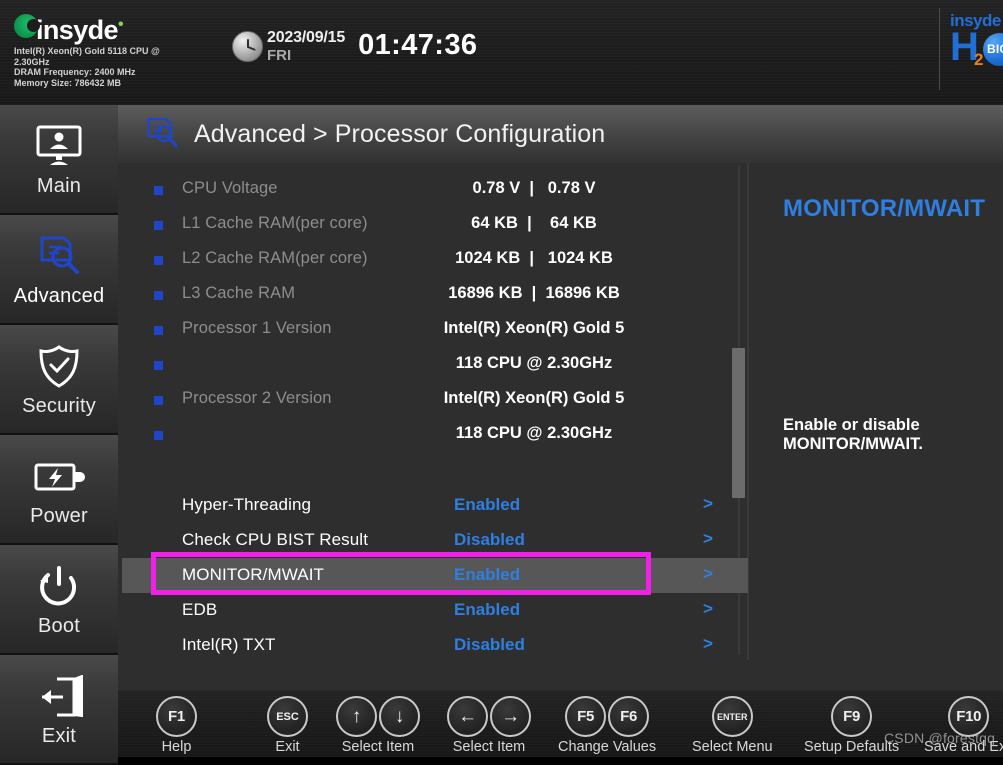  I want to click on arrow-right-icon: →, so click(510, 716).